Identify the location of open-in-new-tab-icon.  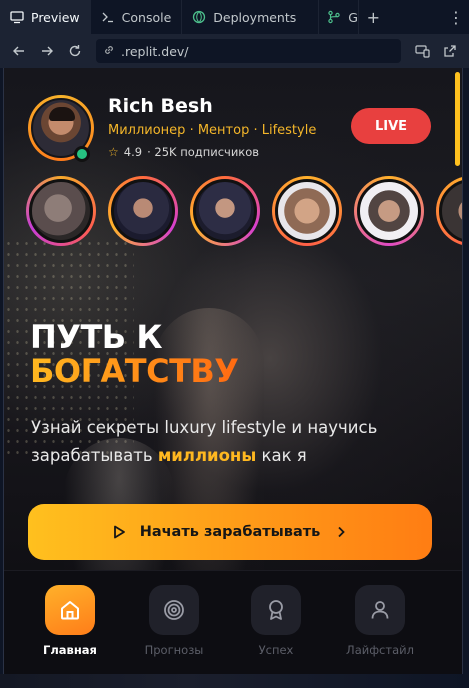
(450, 51).